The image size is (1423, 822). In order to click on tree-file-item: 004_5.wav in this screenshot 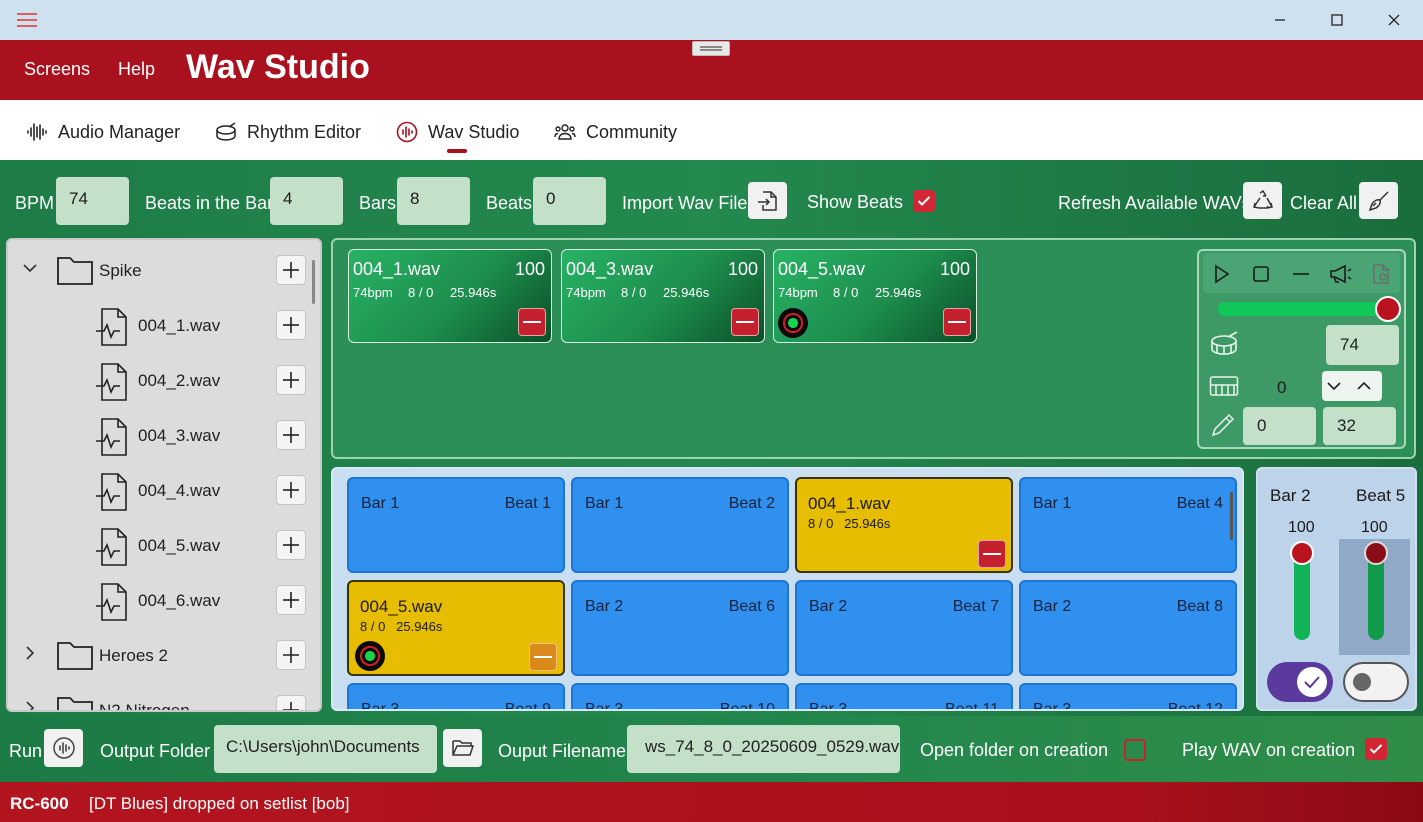, I will do `click(158, 545)`.